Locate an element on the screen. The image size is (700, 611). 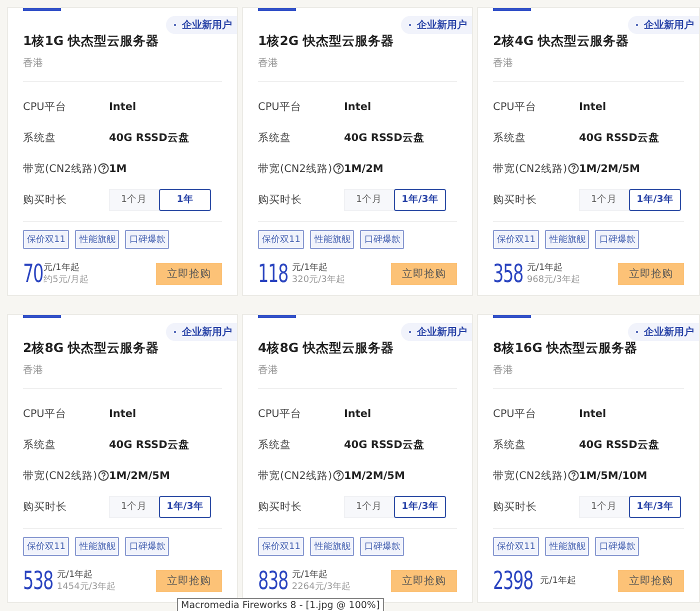
duration-option: 1年 is located at coordinates (185, 199).